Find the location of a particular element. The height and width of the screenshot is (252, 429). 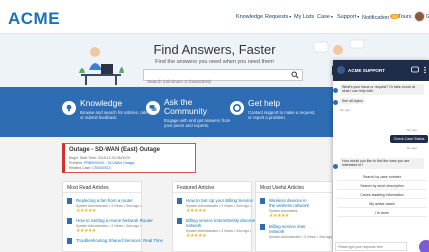

option-cases-awaiting-information: Cases awaiting information is located at coordinates (382, 195).